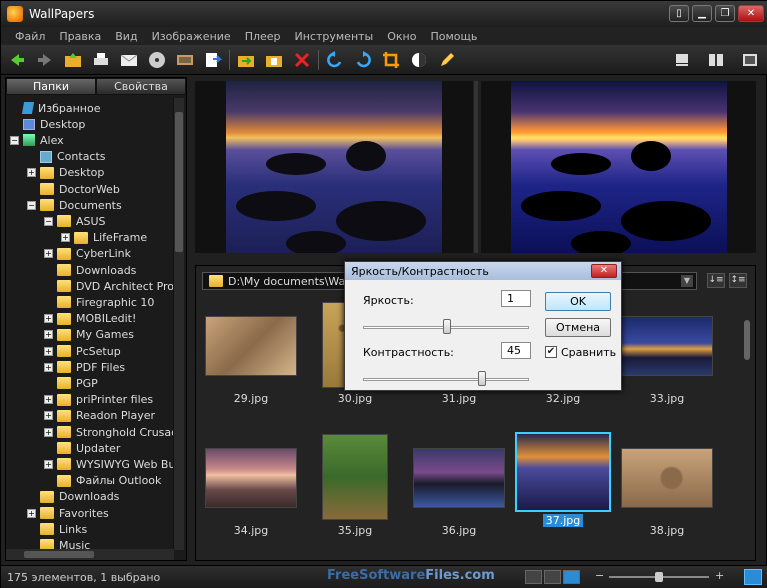 The width and height of the screenshot is (767, 588). I want to click on zoom-in-icon: +, so click(719, 575).